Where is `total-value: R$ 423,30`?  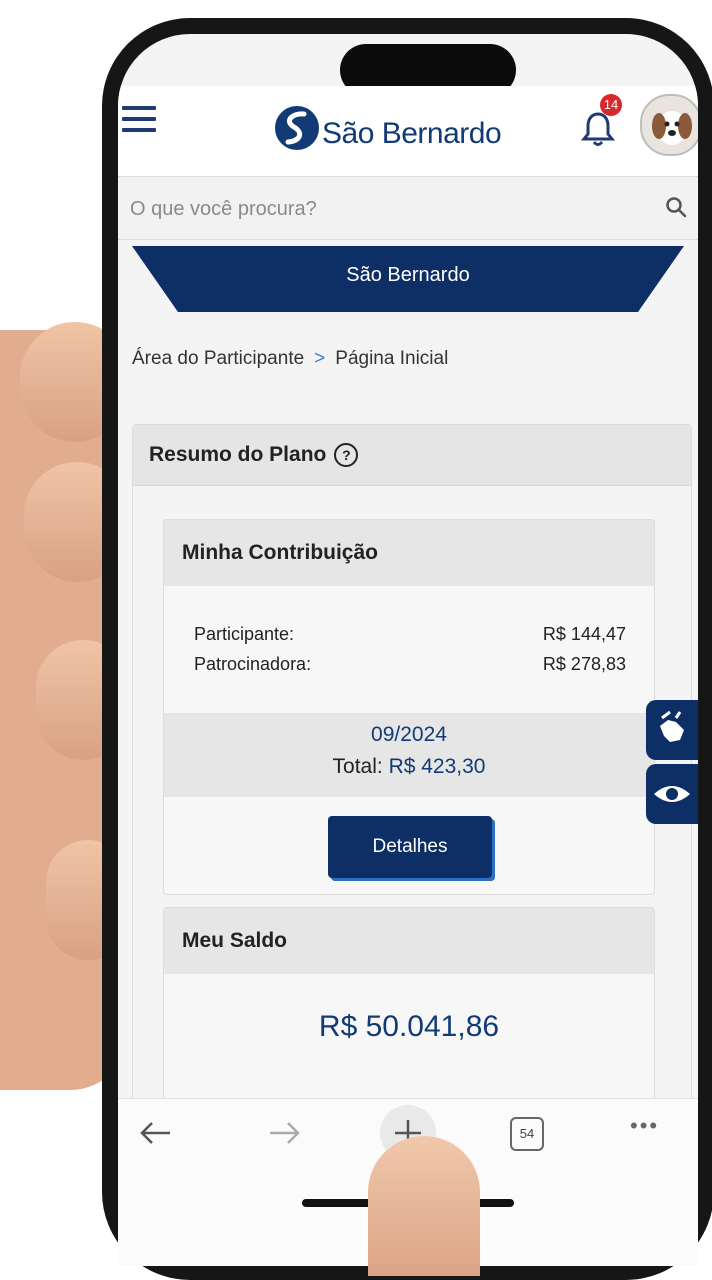 total-value: R$ 423,30 is located at coordinates (437, 766).